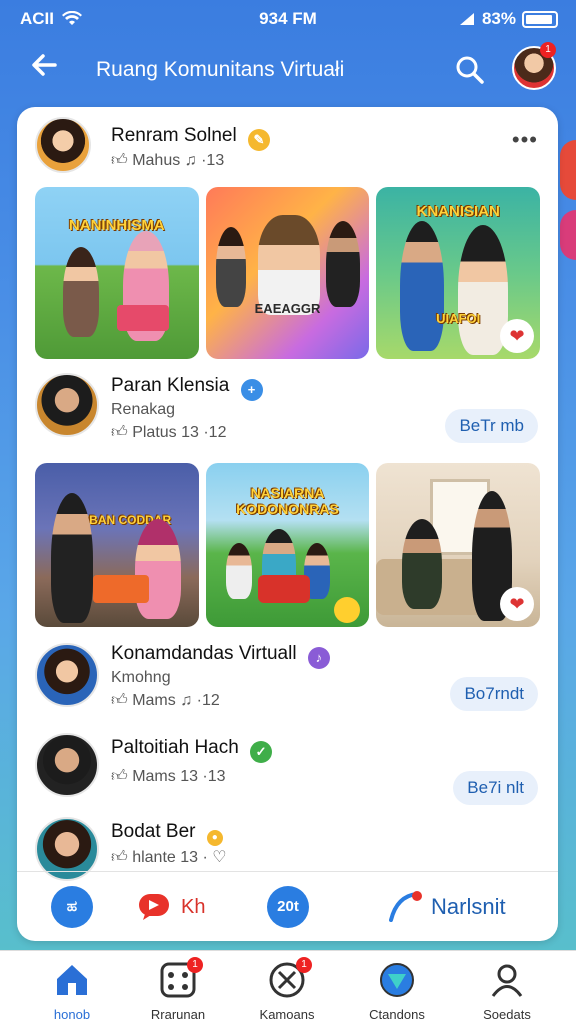 The width and height of the screenshot is (576, 1024). What do you see at coordinates (72, 907) in the screenshot?
I see `action-chat: ಹ` at bounding box center [72, 907].